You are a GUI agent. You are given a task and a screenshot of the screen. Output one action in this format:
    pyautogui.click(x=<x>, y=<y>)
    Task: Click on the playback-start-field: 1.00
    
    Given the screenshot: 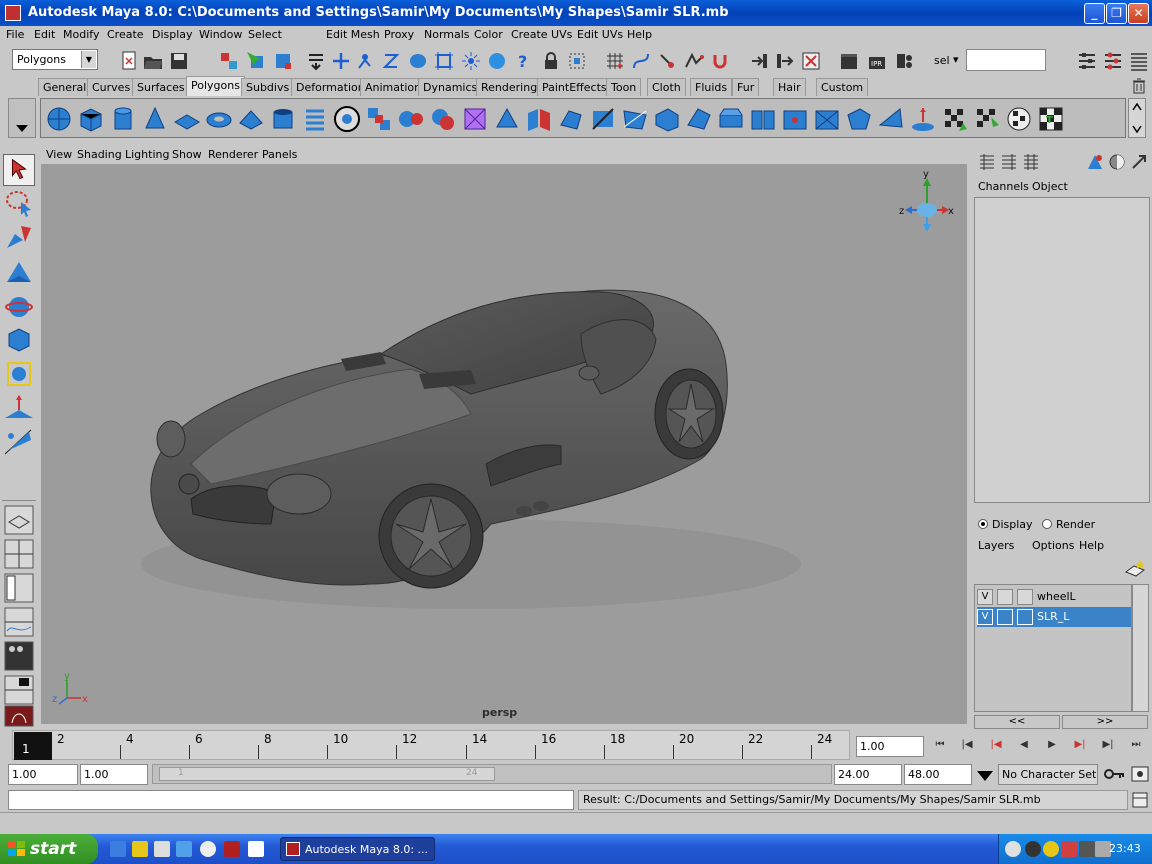 What is the action you would take?
    pyautogui.click(x=114, y=774)
    